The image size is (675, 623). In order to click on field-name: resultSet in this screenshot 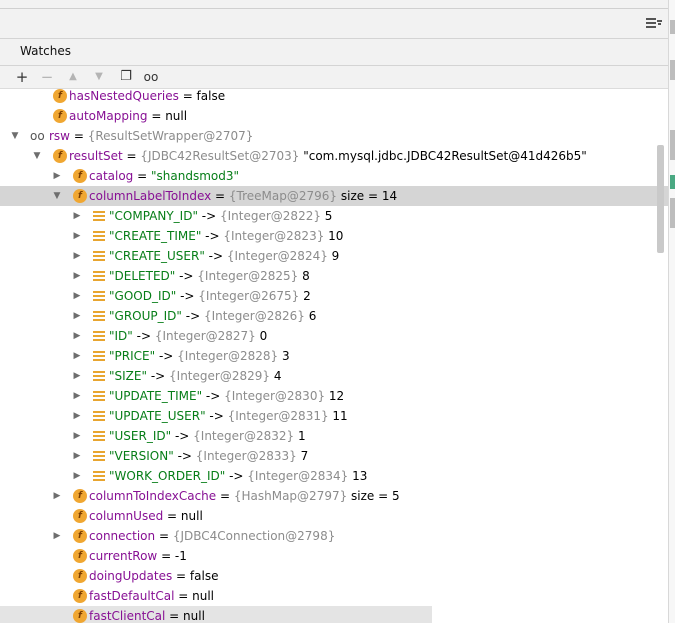, I will do `click(96, 156)`.